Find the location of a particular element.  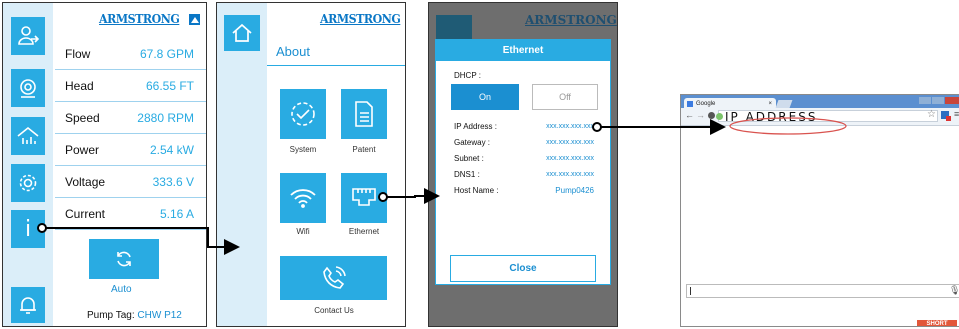

system-gear-check-icon is located at coordinates (303, 114).